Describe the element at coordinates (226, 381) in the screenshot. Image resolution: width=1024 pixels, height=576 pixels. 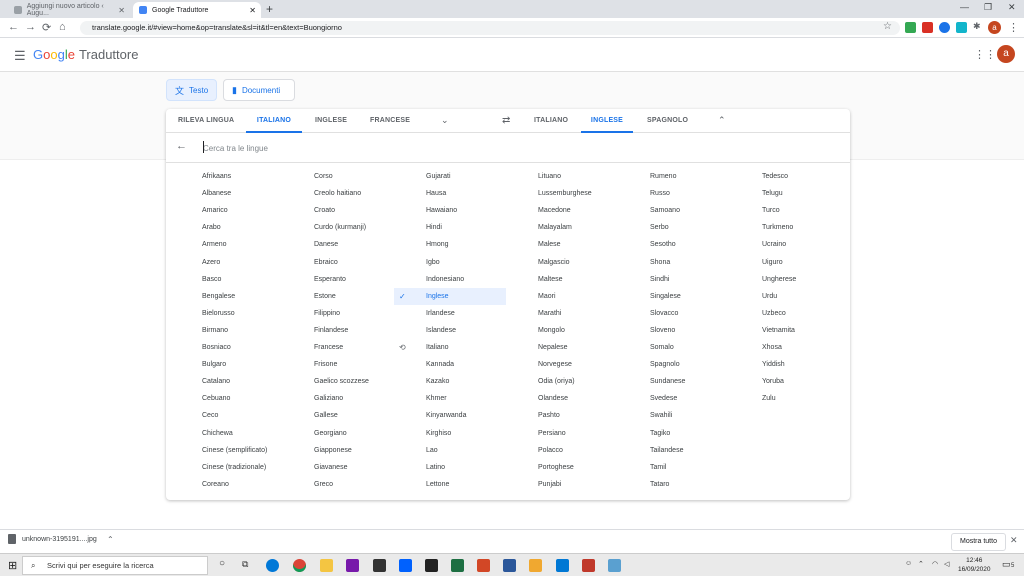
I see `language-option: Catalano` at that location.